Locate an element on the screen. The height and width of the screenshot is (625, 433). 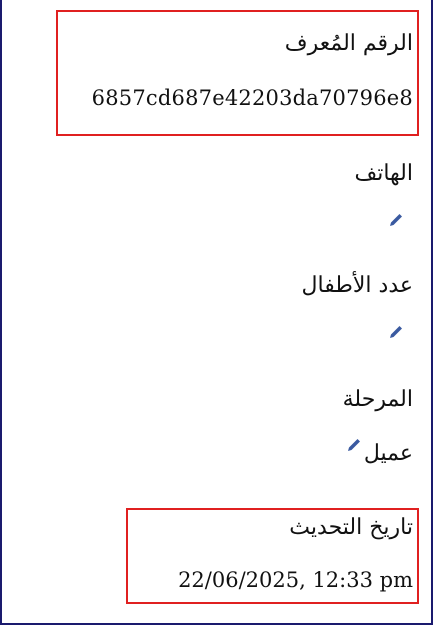
stage-edit-icon is located at coordinates (354, 445).